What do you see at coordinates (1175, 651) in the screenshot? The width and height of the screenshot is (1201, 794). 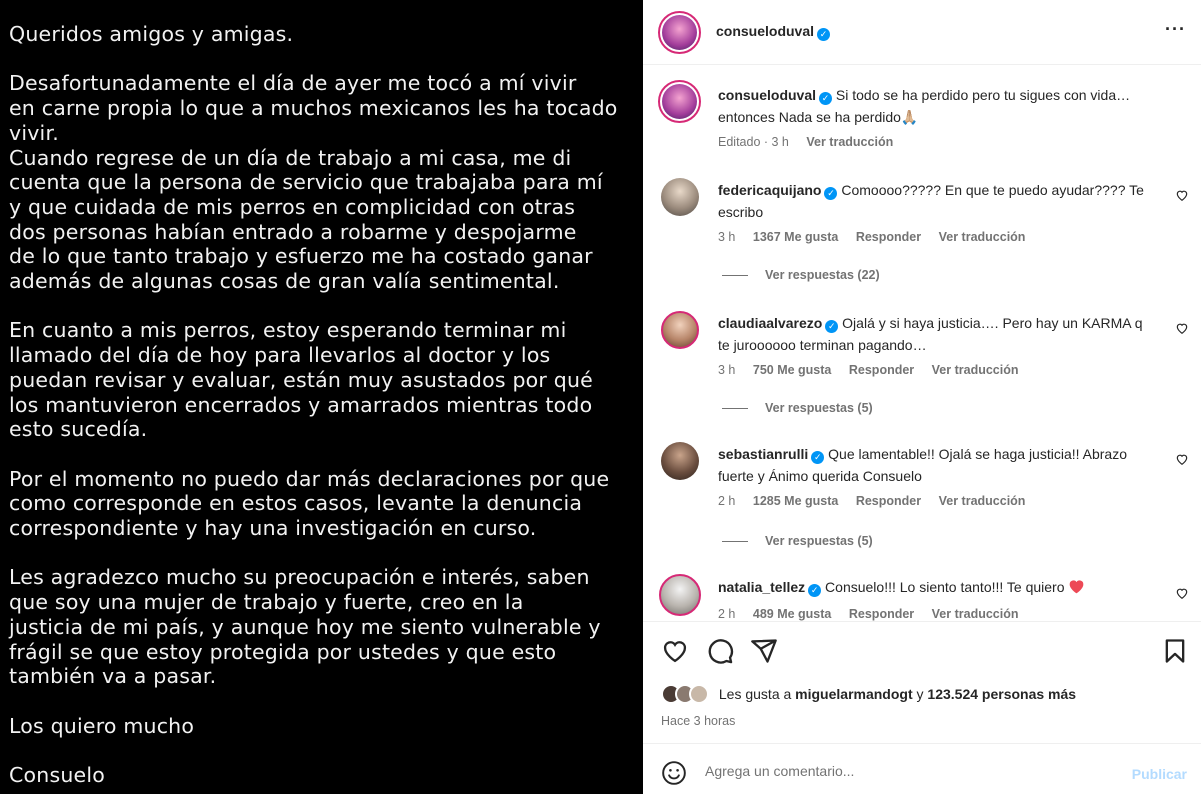 I see `save-bookmark-icon` at bounding box center [1175, 651].